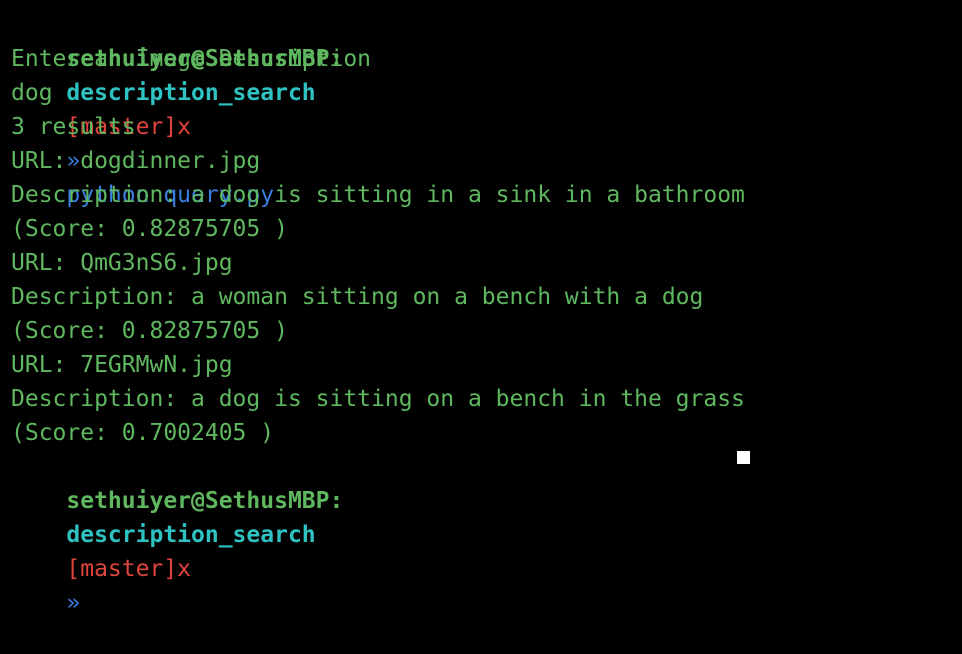  Describe the element at coordinates (73, 603) in the screenshot. I see `prompt-arrow: »` at that location.